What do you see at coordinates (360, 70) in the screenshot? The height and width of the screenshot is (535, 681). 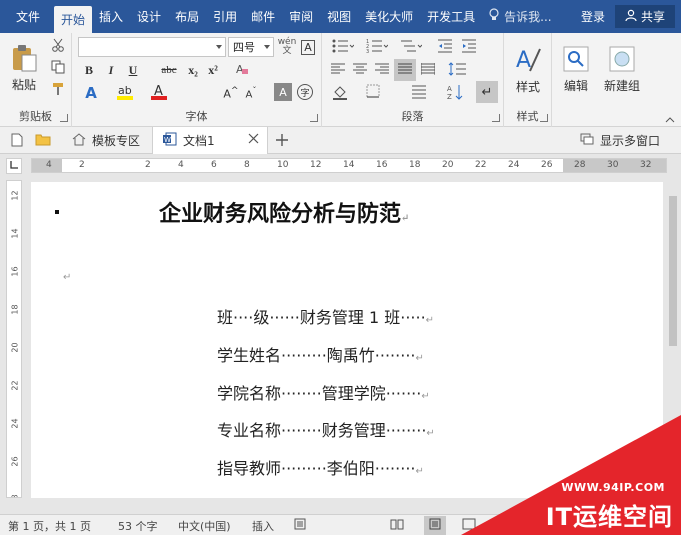 I see `align-center-button` at bounding box center [360, 70].